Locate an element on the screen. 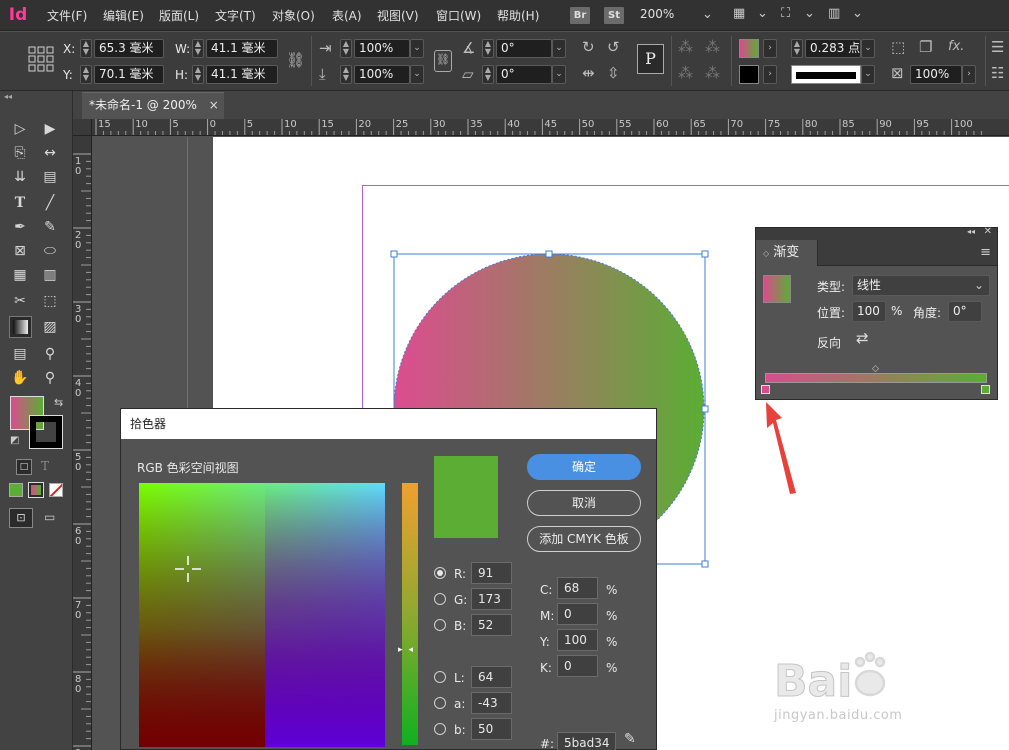 The height and width of the screenshot is (750, 1009). m-field: 0 is located at coordinates (577, 614).